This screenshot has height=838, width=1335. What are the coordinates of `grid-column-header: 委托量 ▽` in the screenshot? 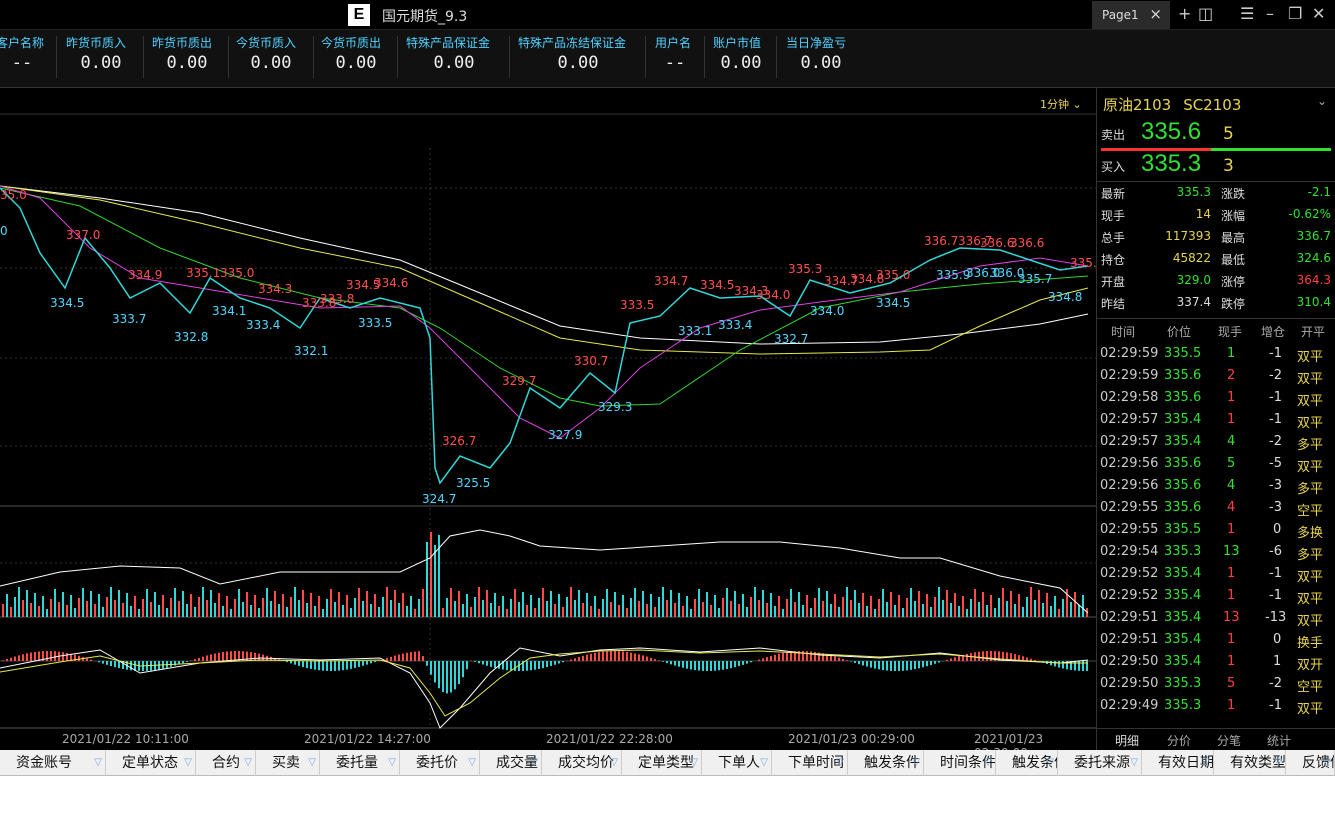 It's located at (360, 763).